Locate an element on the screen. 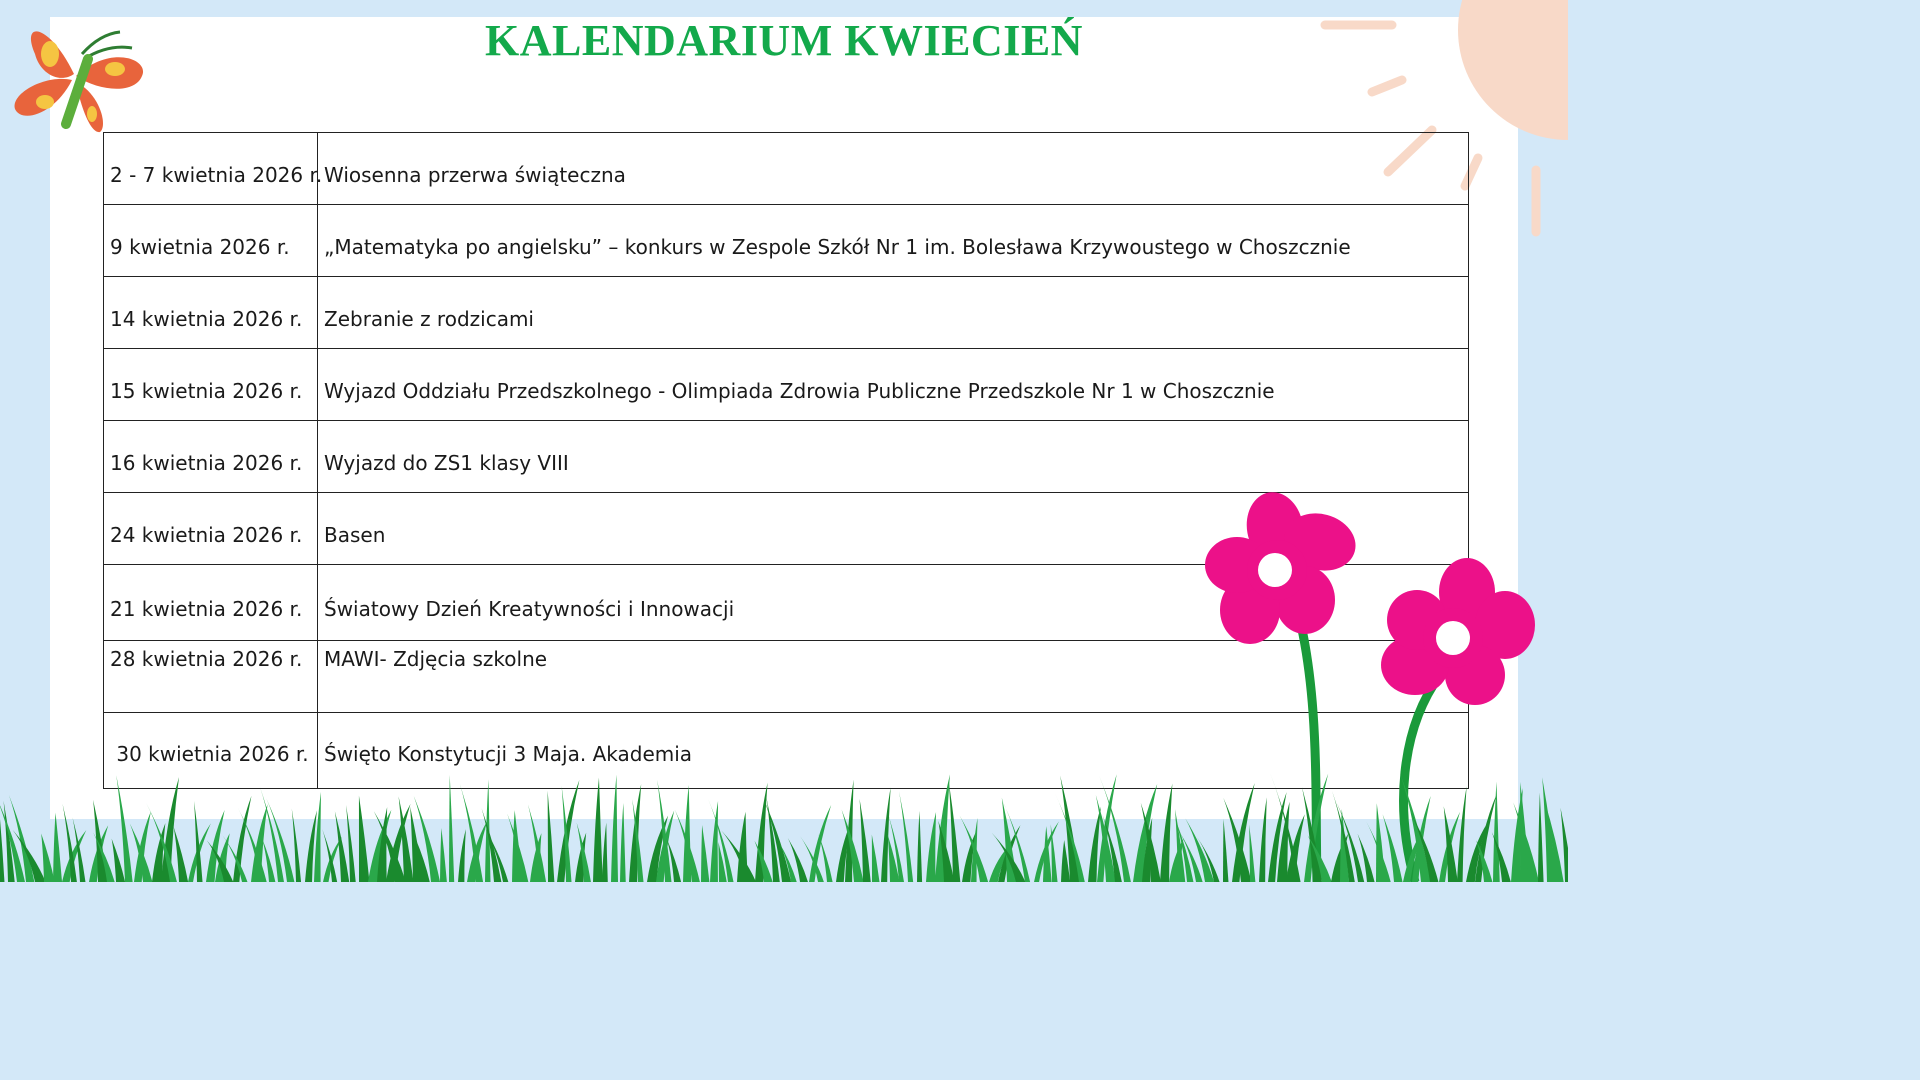  grass-decoration is located at coordinates (784, 827).